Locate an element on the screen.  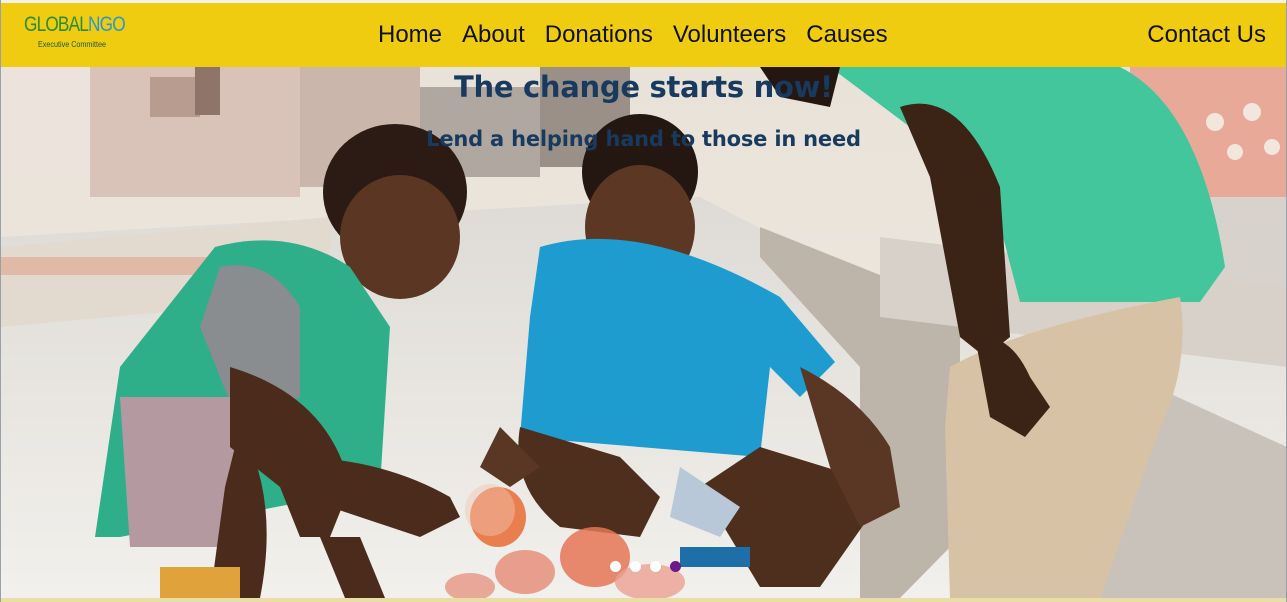
logo-wordmark-global: GLOBAL is located at coordinates (56, 24).